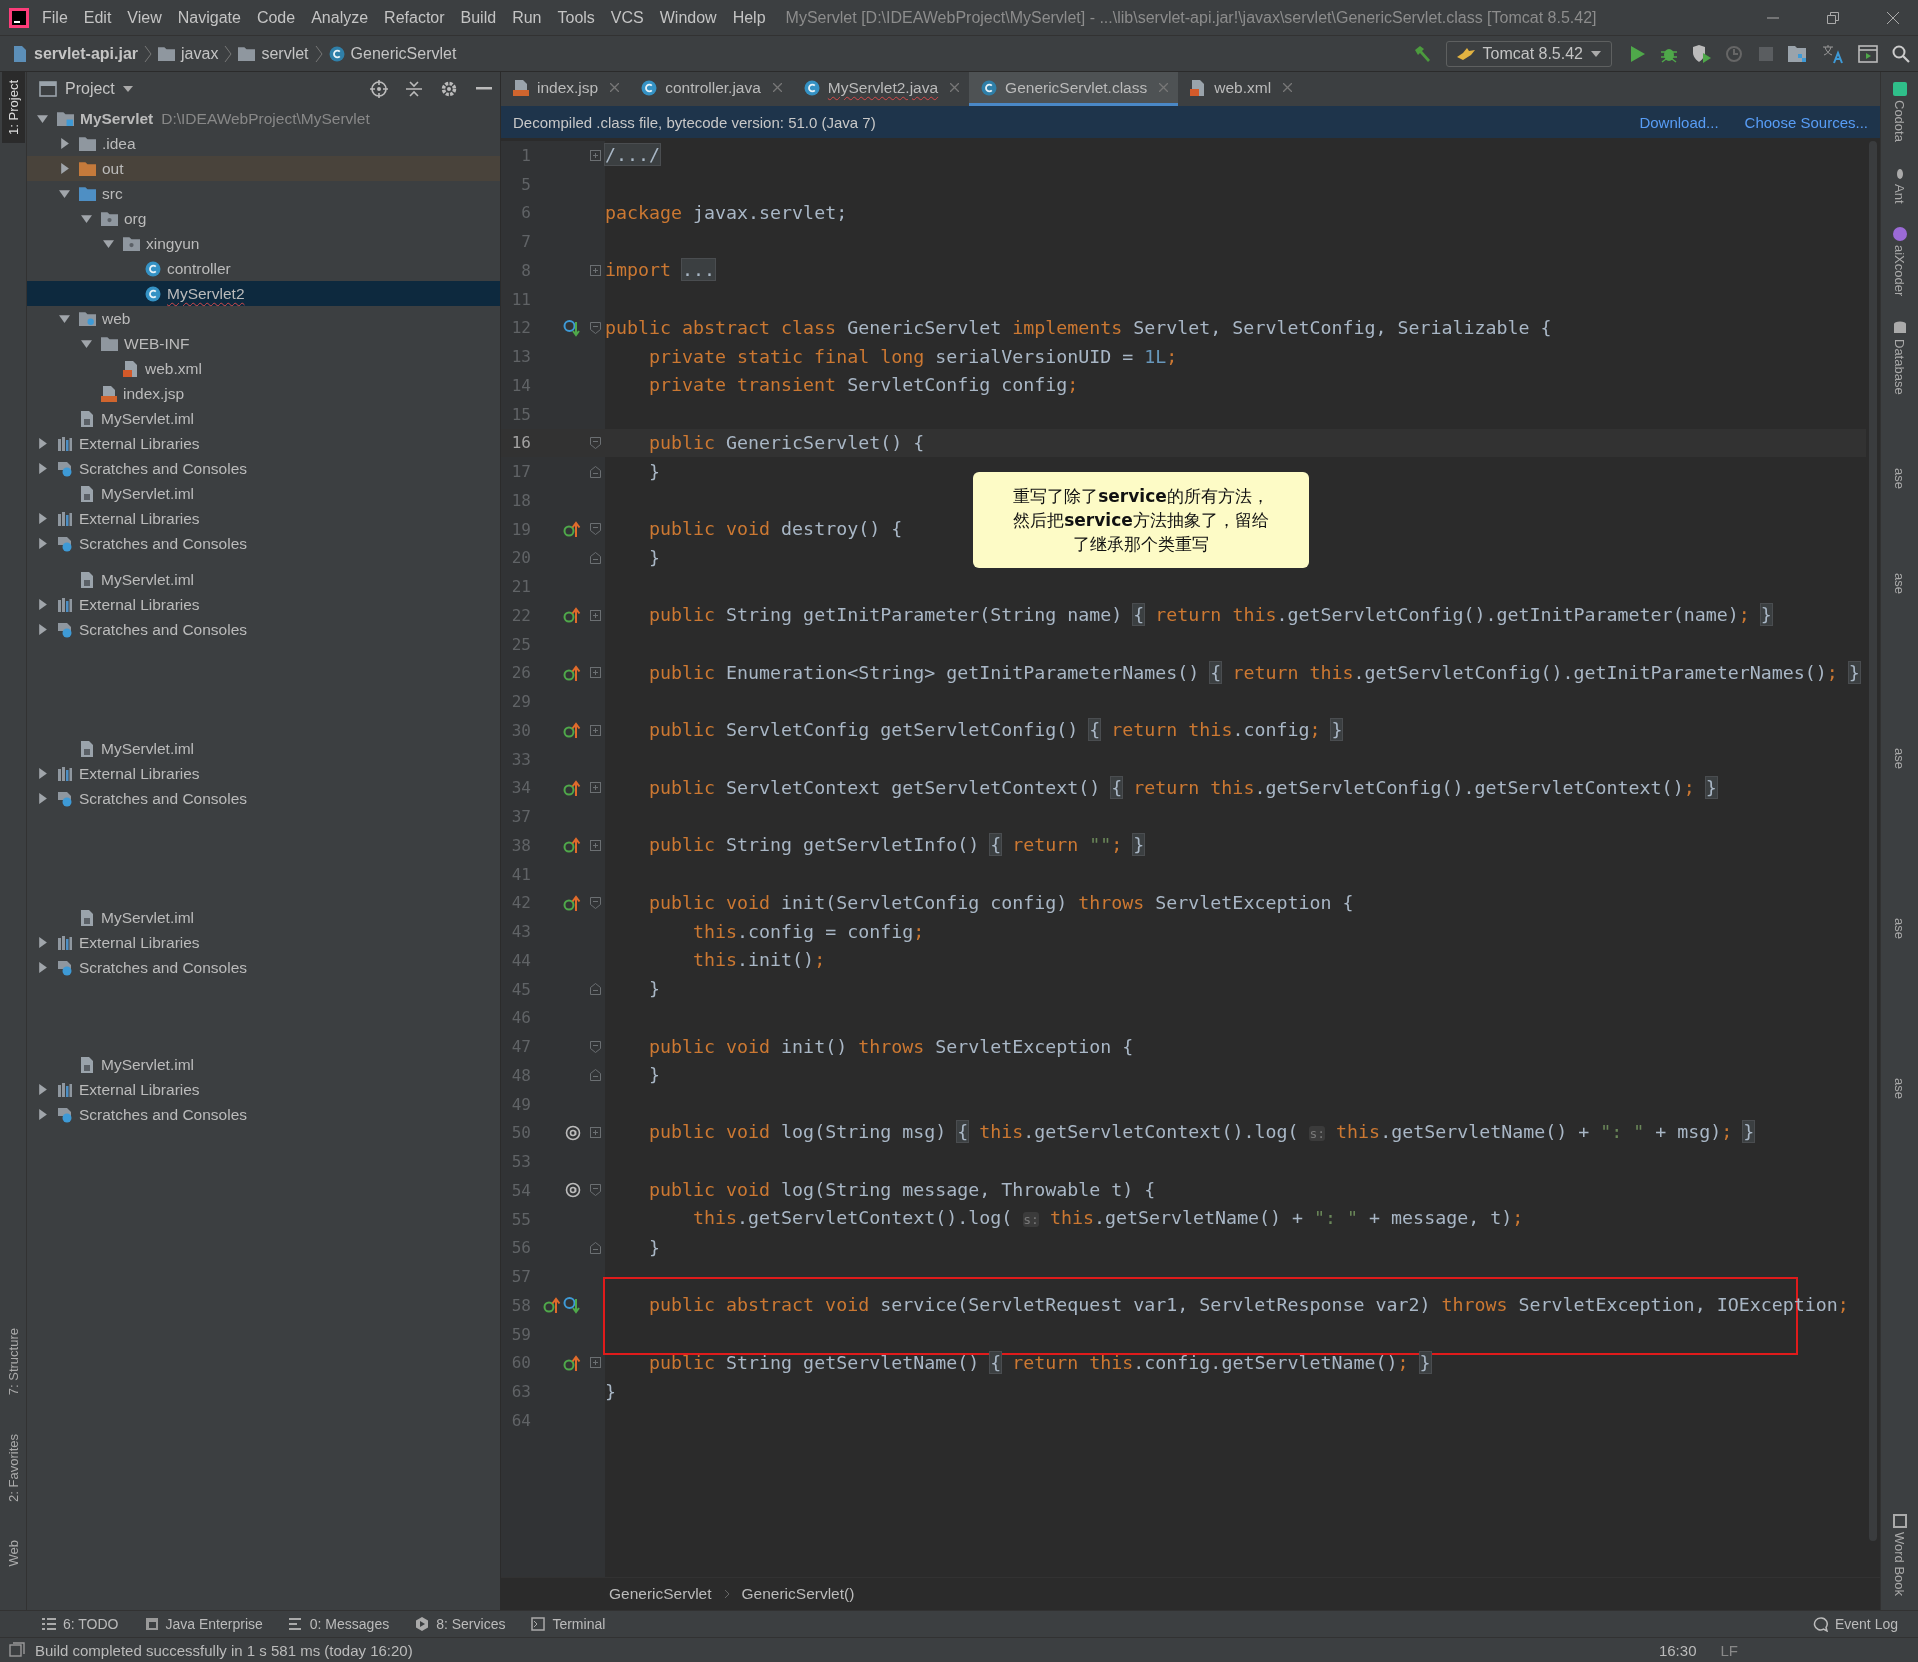 This screenshot has height=1662, width=1918. I want to click on tool-window-button: 6: TODO, so click(80, 1624).